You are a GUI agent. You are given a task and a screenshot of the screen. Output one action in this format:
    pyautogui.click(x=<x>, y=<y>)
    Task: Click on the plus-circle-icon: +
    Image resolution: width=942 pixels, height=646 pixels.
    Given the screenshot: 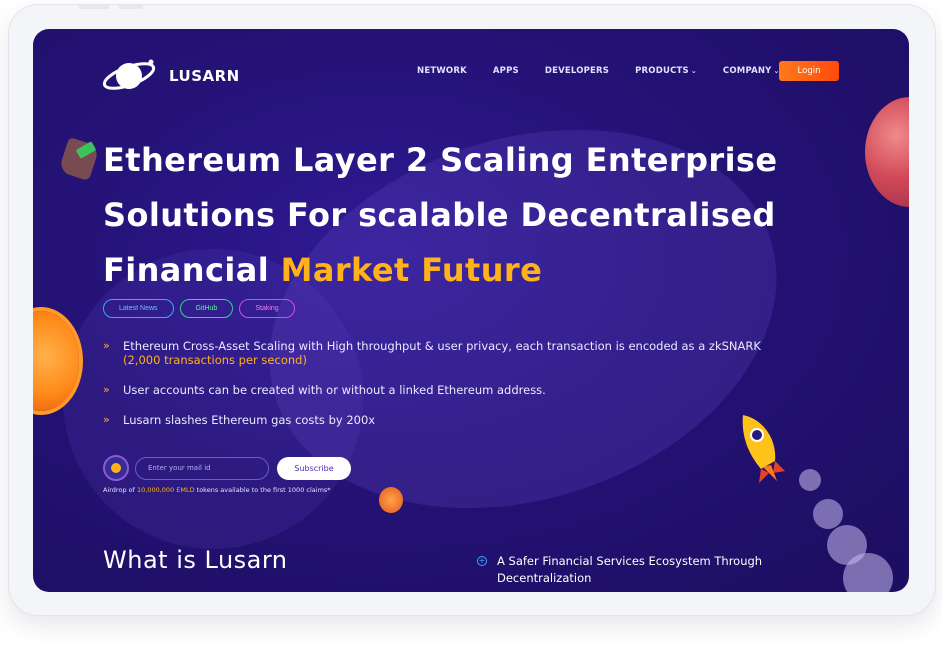 What is the action you would take?
    pyautogui.click(x=482, y=561)
    